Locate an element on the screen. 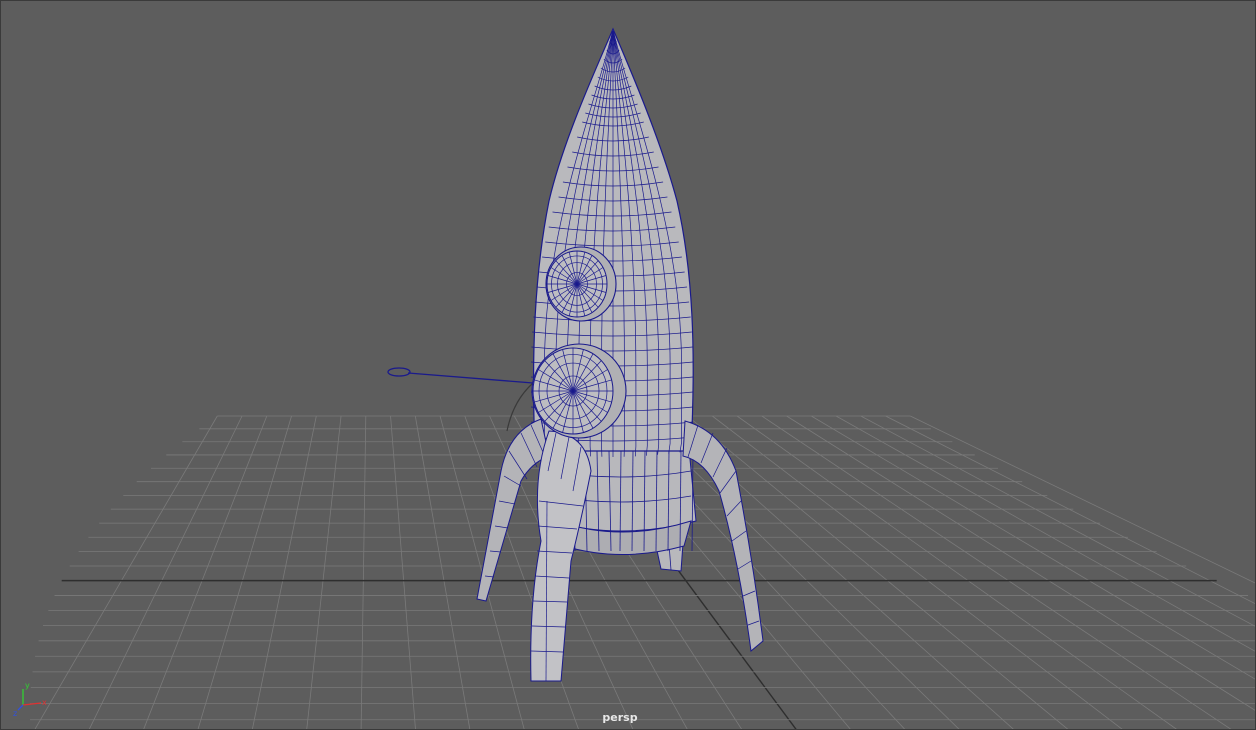 The image size is (1256, 730). axis-y-label: y is located at coordinates (27, 685).